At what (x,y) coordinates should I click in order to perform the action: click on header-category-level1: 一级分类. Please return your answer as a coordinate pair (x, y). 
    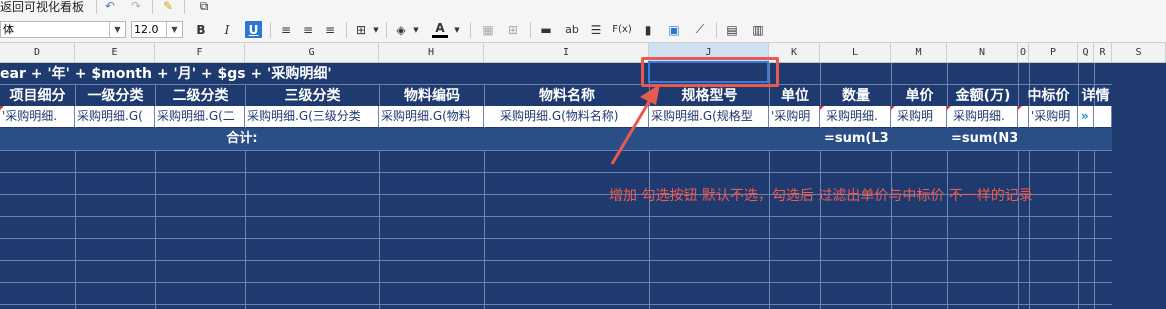
    Looking at the image, I should click on (115, 95).